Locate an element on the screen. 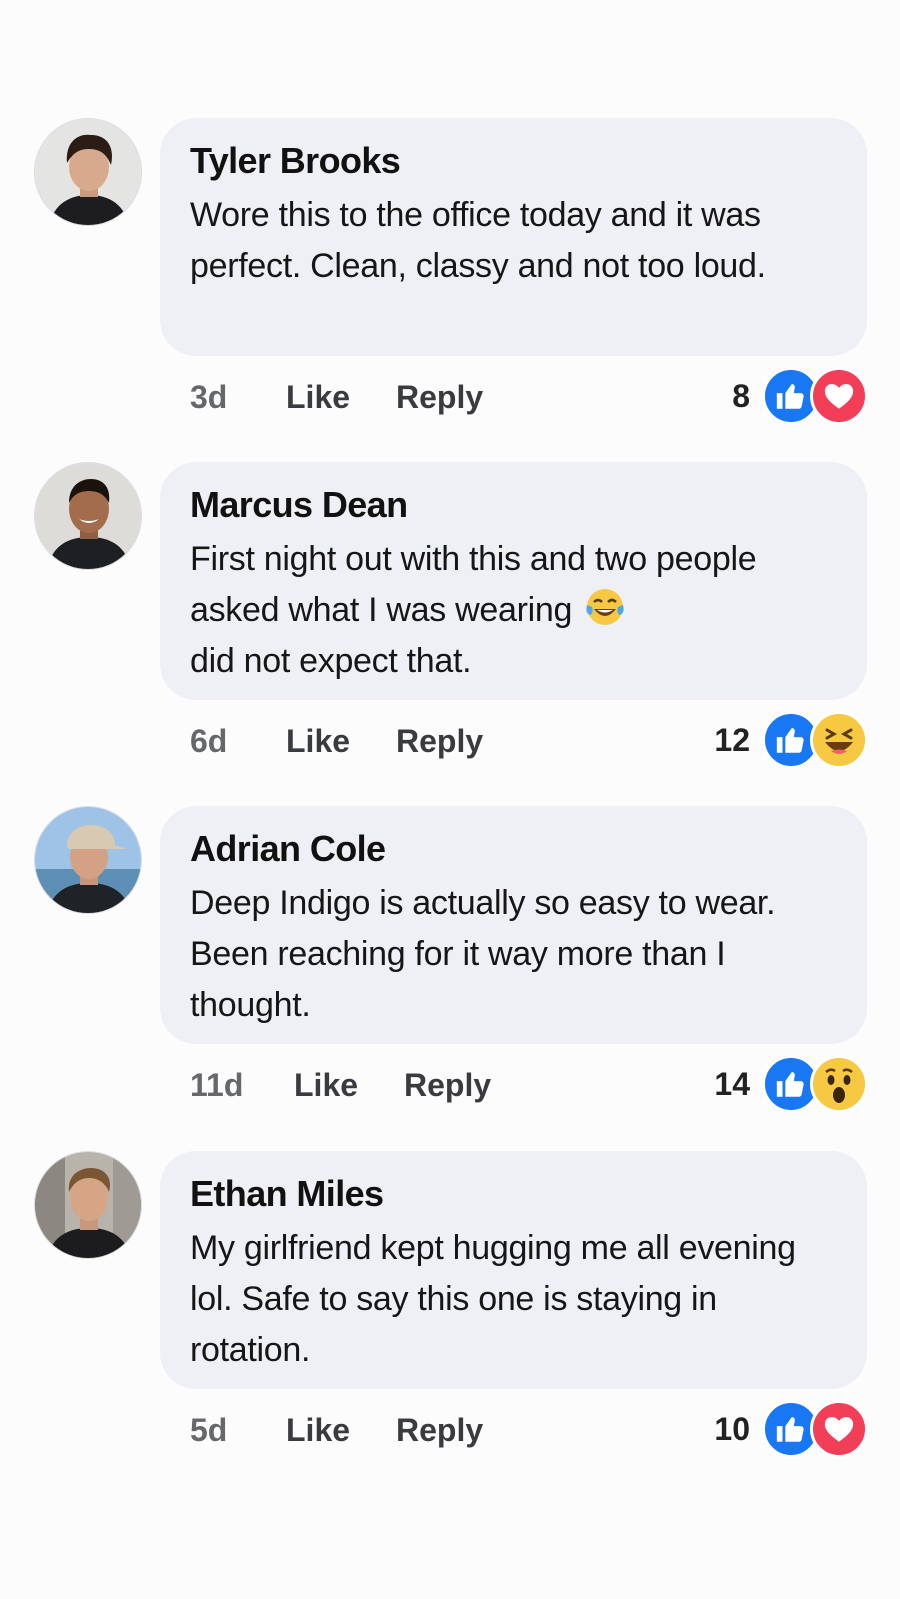  haha-icon is located at coordinates (839, 740).